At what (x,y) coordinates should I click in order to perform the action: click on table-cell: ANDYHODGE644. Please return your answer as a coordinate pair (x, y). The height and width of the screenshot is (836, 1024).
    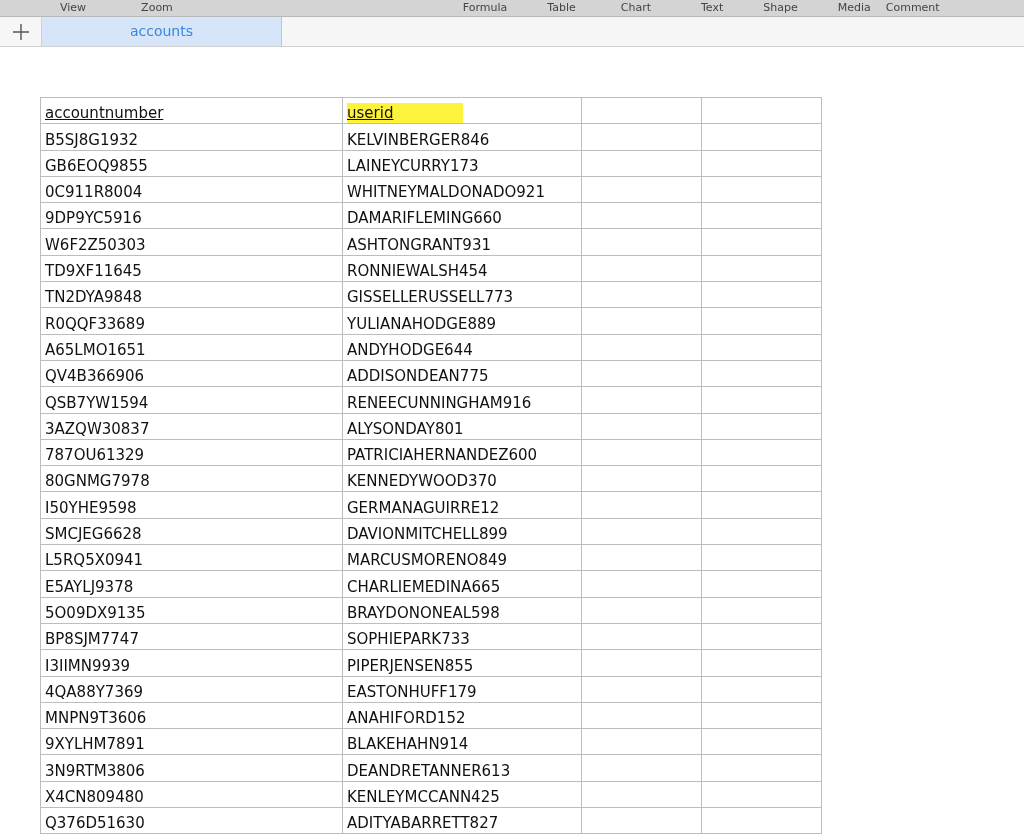
    Looking at the image, I should click on (462, 347).